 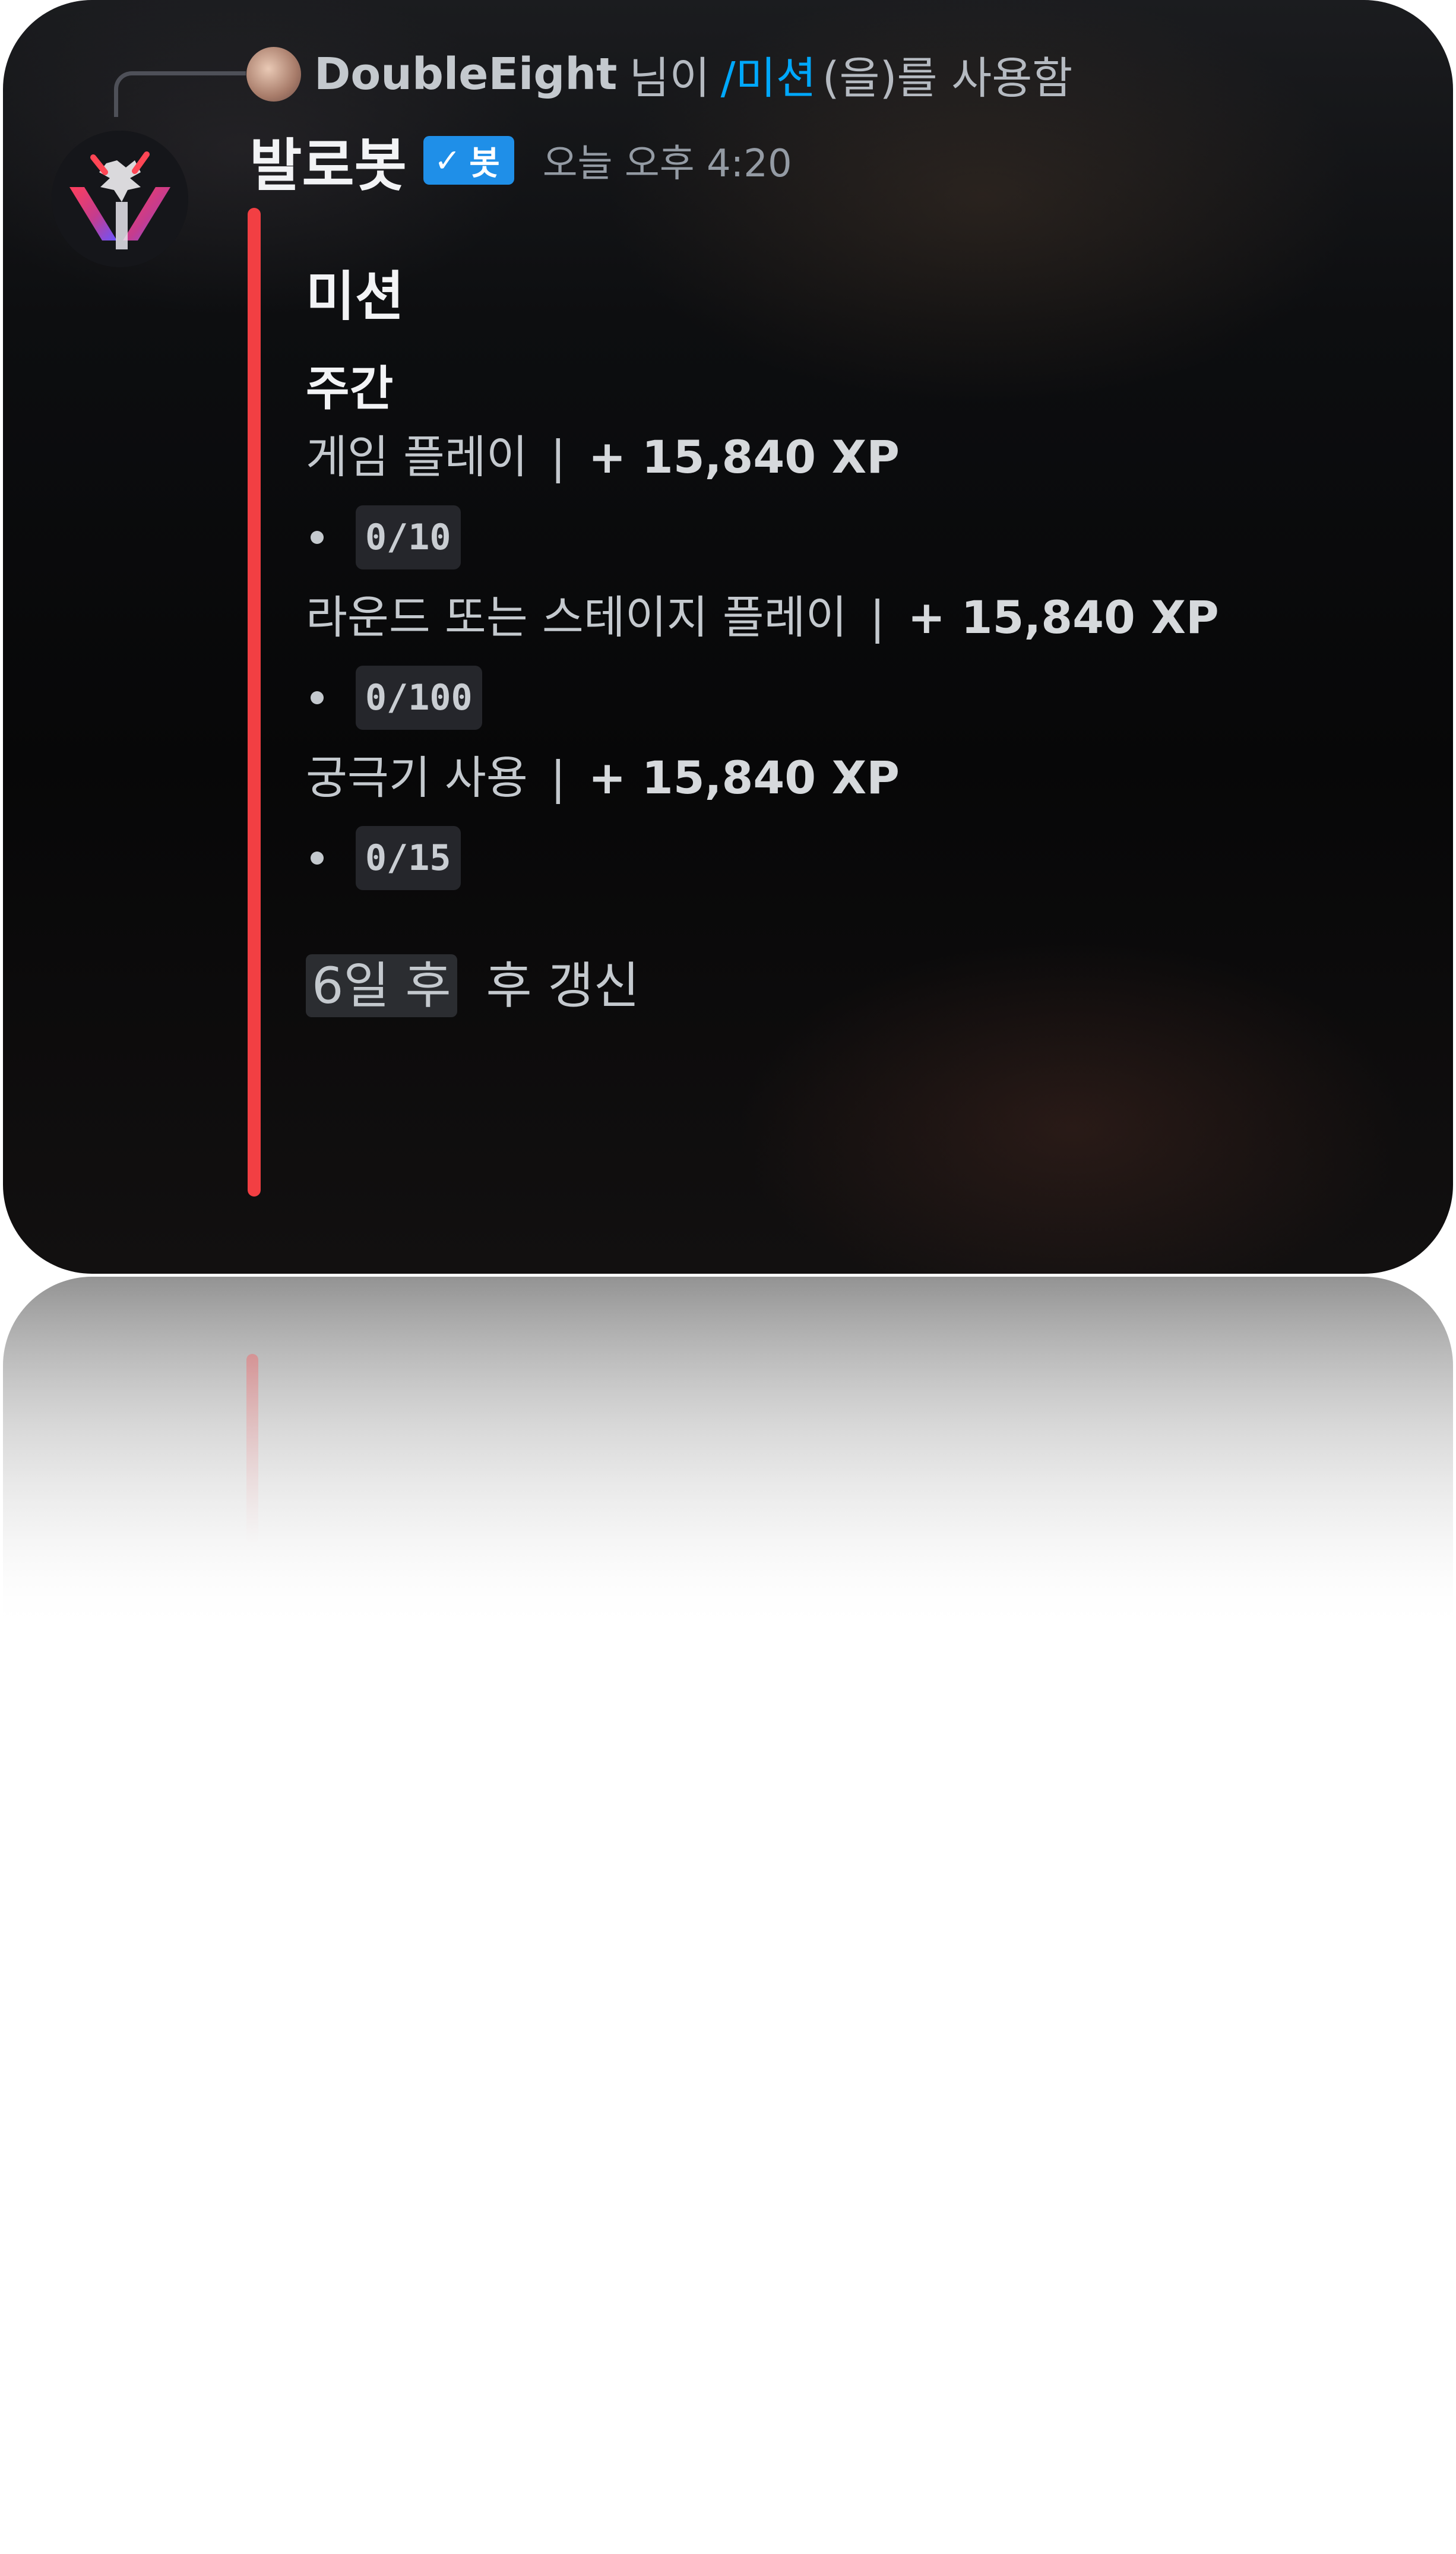 What do you see at coordinates (408, 537) in the screenshot?
I see `mission-progress: 0/10` at bounding box center [408, 537].